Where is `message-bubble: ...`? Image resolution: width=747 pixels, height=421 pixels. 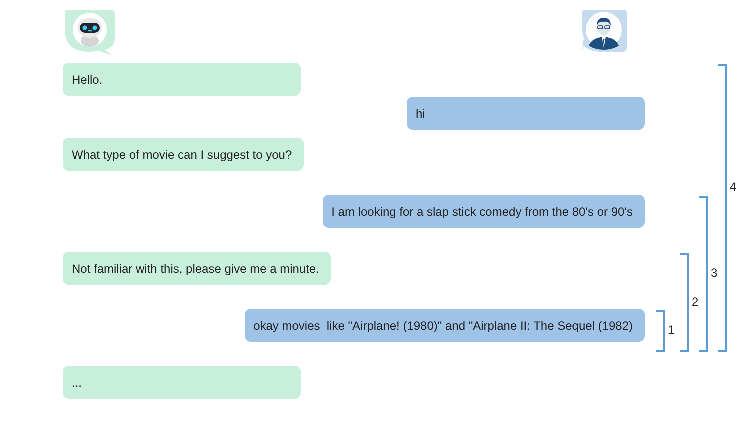
message-bubble: ... is located at coordinates (182, 382).